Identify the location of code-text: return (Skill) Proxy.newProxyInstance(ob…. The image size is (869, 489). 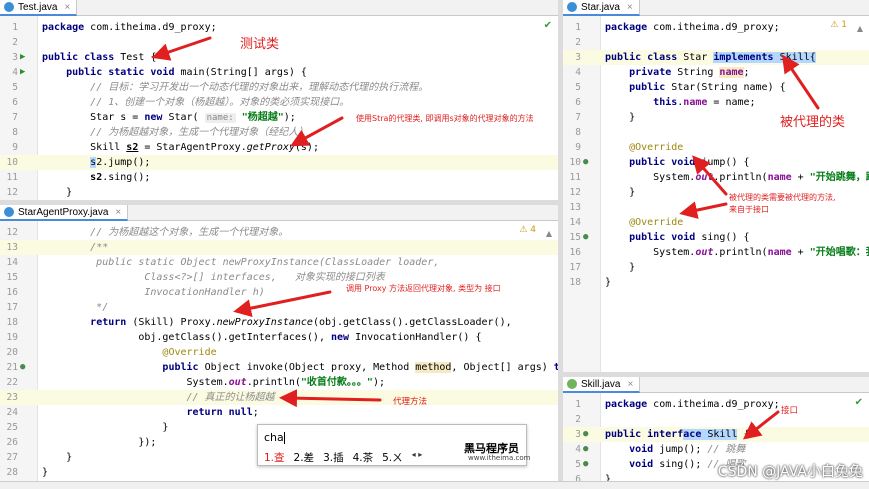
(276, 322).